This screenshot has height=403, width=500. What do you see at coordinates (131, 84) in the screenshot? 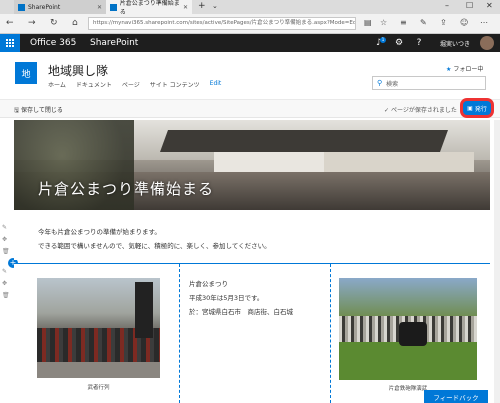
I see `nav-item-pages: ページ` at bounding box center [131, 84].